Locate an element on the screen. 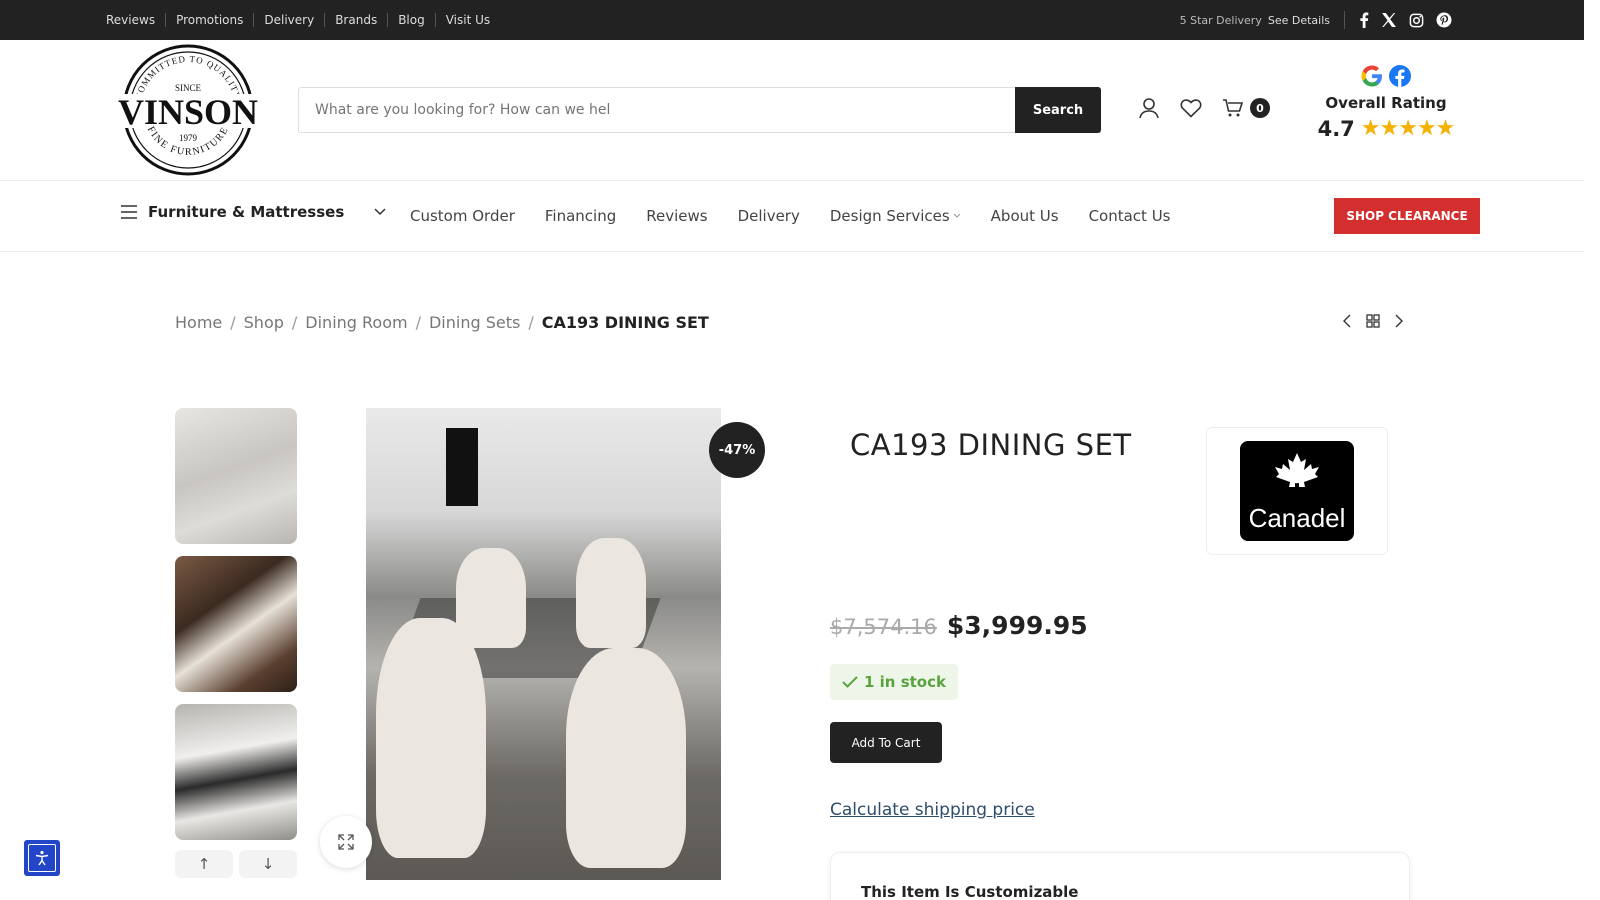 Image resolution: width=1600 pixels, height=900 pixels. accessibility-button is located at coordinates (42, 858).